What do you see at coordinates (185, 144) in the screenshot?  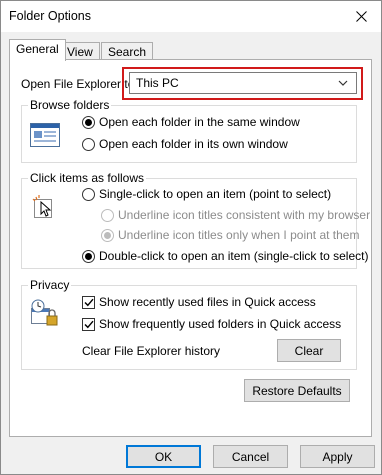 I see `radio-own-window: Open each folder in its own window` at bounding box center [185, 144].